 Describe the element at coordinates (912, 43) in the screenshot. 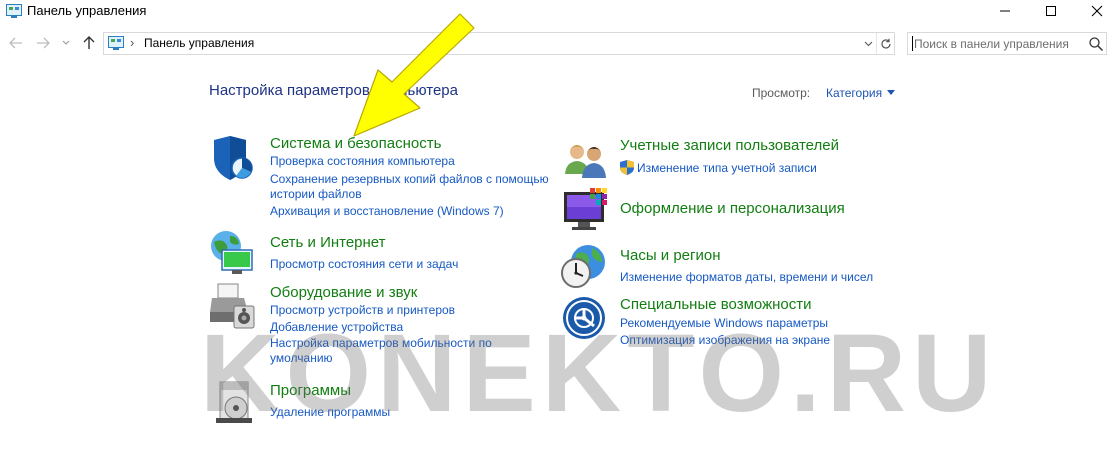

I see `text-cursor` at that location.